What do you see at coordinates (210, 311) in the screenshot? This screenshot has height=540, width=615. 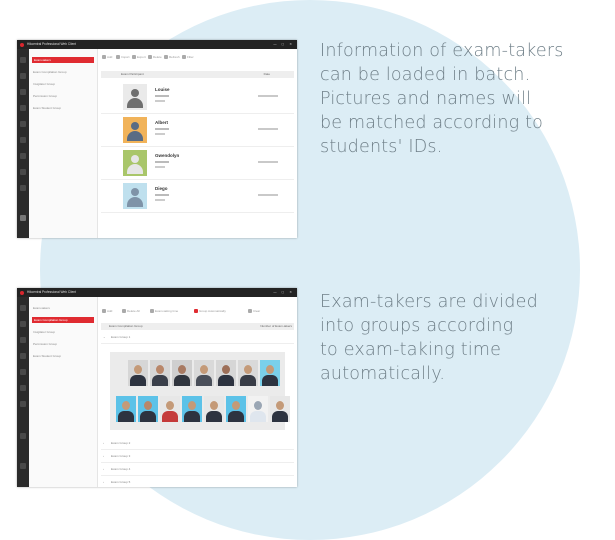 I see `group-automatically-button: Group Automatically` at bounding box center [210, 311].